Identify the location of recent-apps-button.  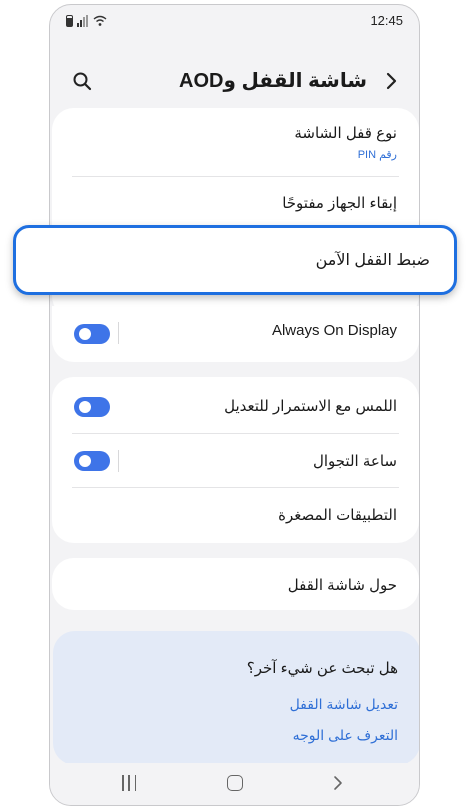
(129, 783).